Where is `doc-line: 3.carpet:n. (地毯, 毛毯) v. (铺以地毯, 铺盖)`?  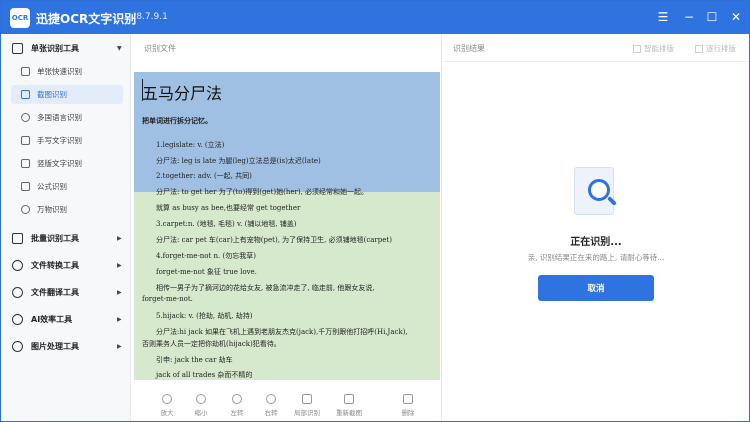 doc-line: 3.carpet:n. (地毯, 毛毯) v. (铺以地毯, 铺盖) is located at coordinates (226, 224).